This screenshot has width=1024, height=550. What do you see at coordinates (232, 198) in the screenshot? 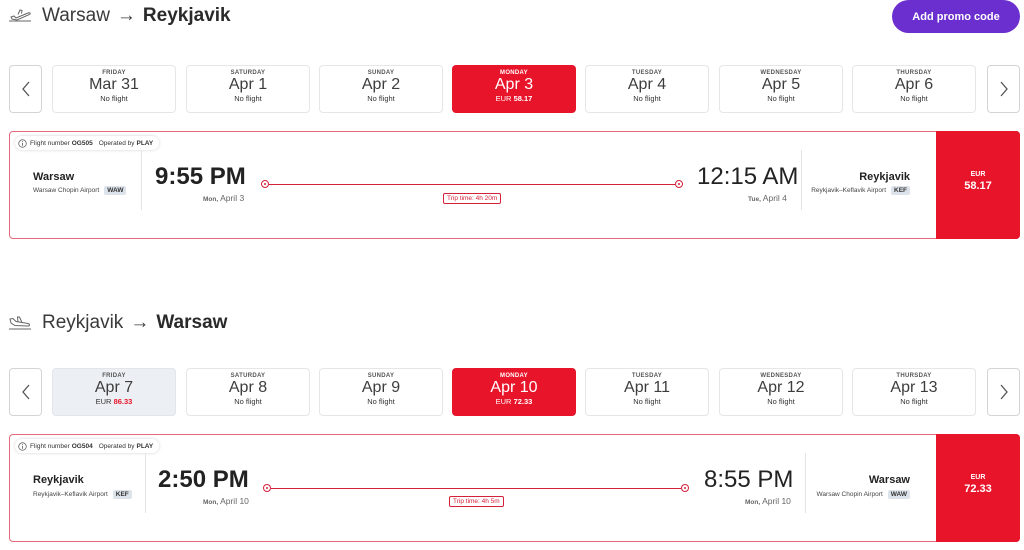
I see `departure-day: April 3` at bounding box center [232, 198].